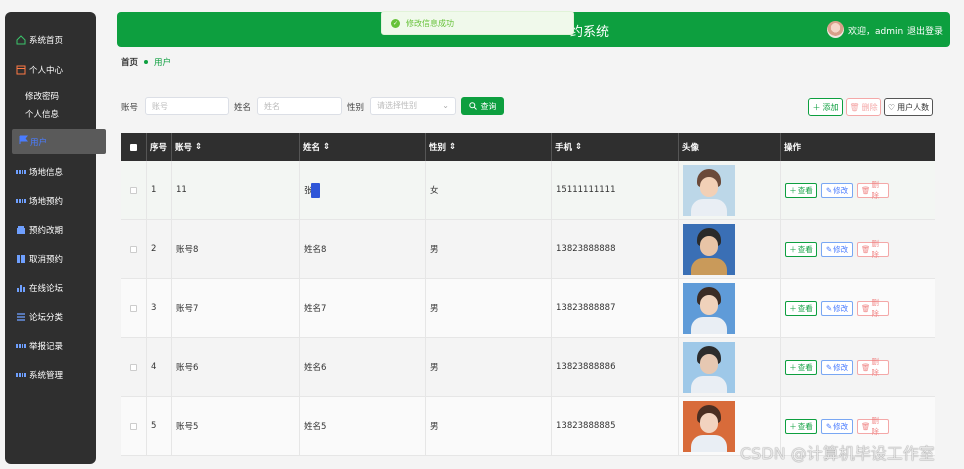 The height and width of the screenshot is (469, 964). Describe the element at coordinates (236, 147) in the screenshot. I see `column-header-account: 账号 ⇕` at that location.